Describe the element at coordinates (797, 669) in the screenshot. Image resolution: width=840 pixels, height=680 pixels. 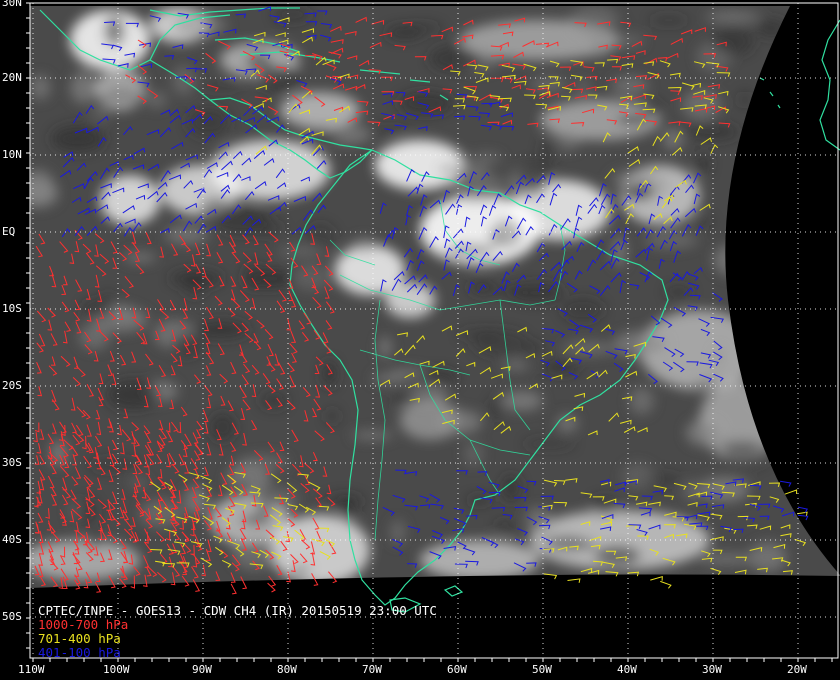
I see `lon-label-20w: 20W` at that location.